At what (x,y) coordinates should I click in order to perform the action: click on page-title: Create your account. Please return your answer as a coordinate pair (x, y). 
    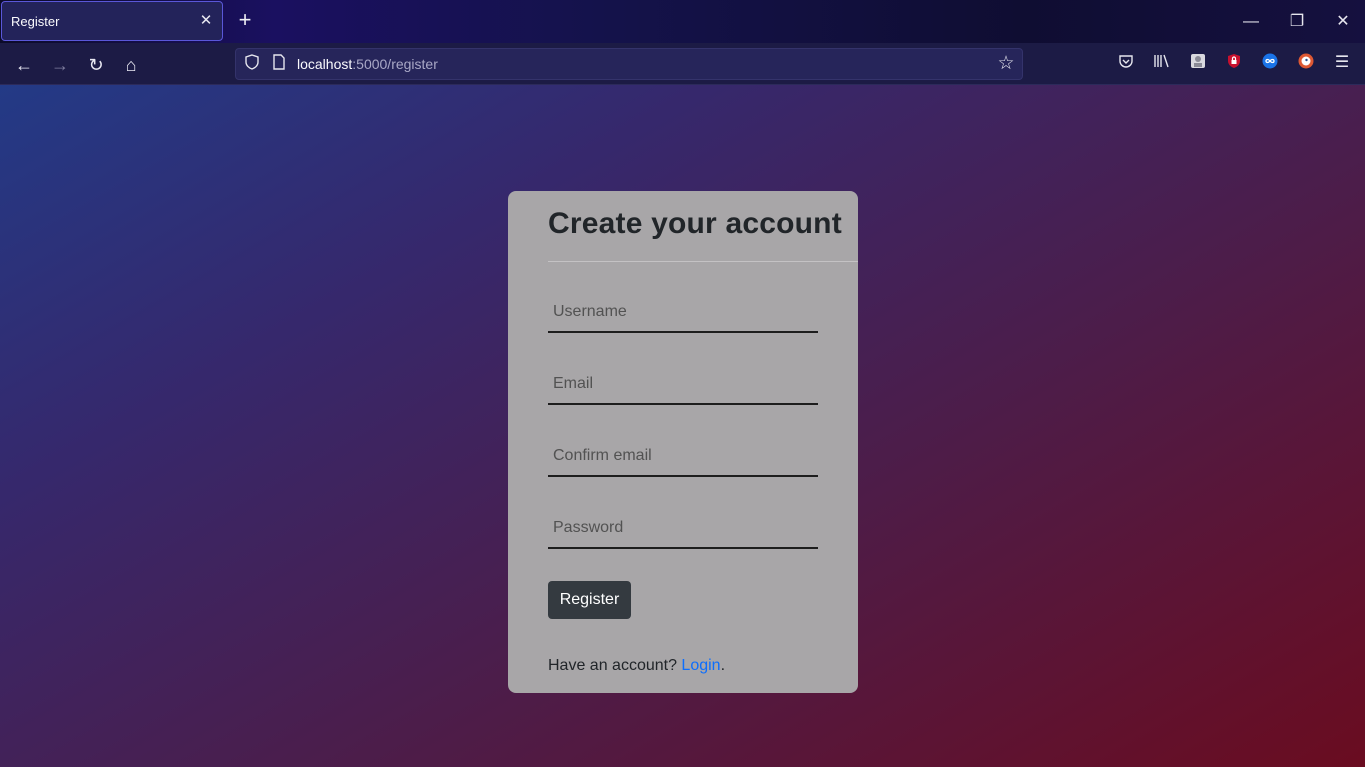
    Looking at the image, I should click on (695, 223).